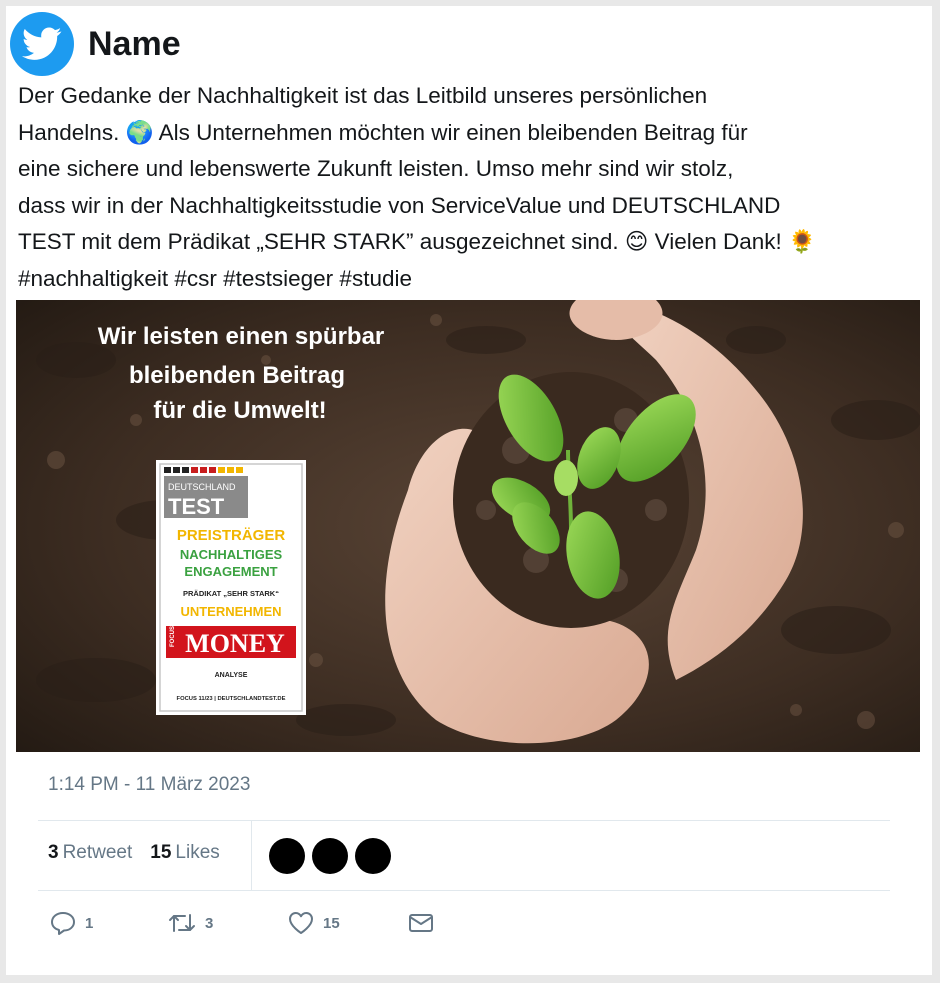 The image size is (940, 983). I want to click on badge-line-2: NACHHALTIGES, so click(231, 554).